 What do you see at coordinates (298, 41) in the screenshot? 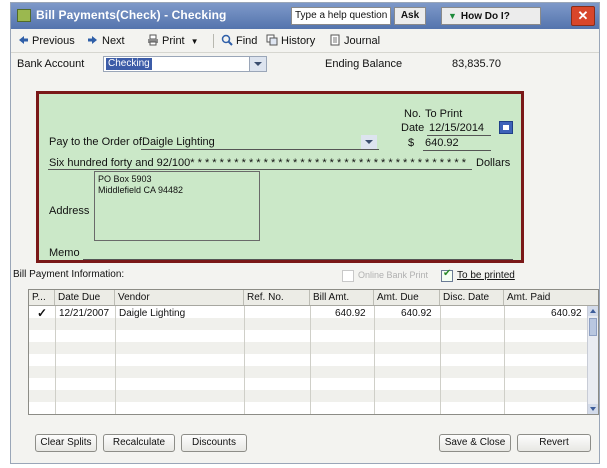
I see `history-label: History` at bounding box center [298, 41].